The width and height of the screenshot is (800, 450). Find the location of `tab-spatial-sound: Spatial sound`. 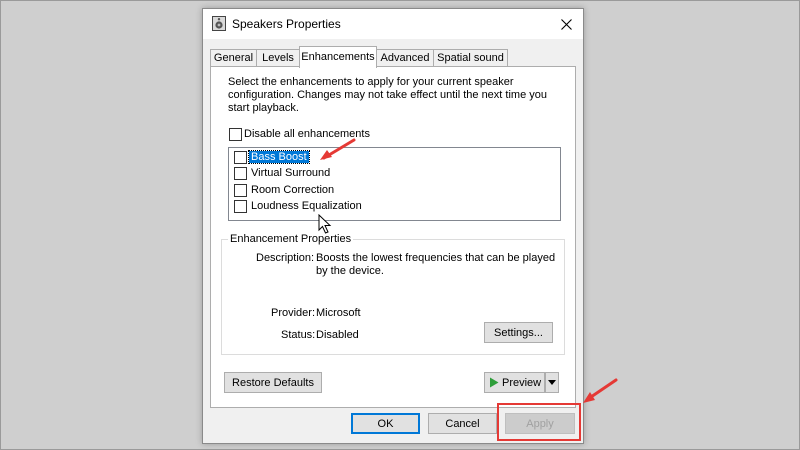

tab-spatial-sound: Spatial sound is located at coordinates (470, 58).